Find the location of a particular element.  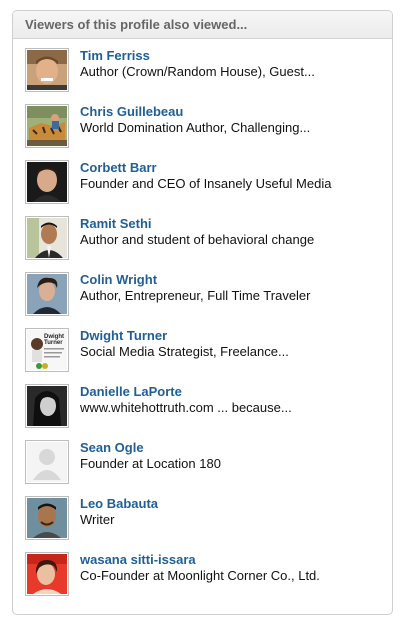

person-name-link: Colin Wright is located at coordinates (236, 279).